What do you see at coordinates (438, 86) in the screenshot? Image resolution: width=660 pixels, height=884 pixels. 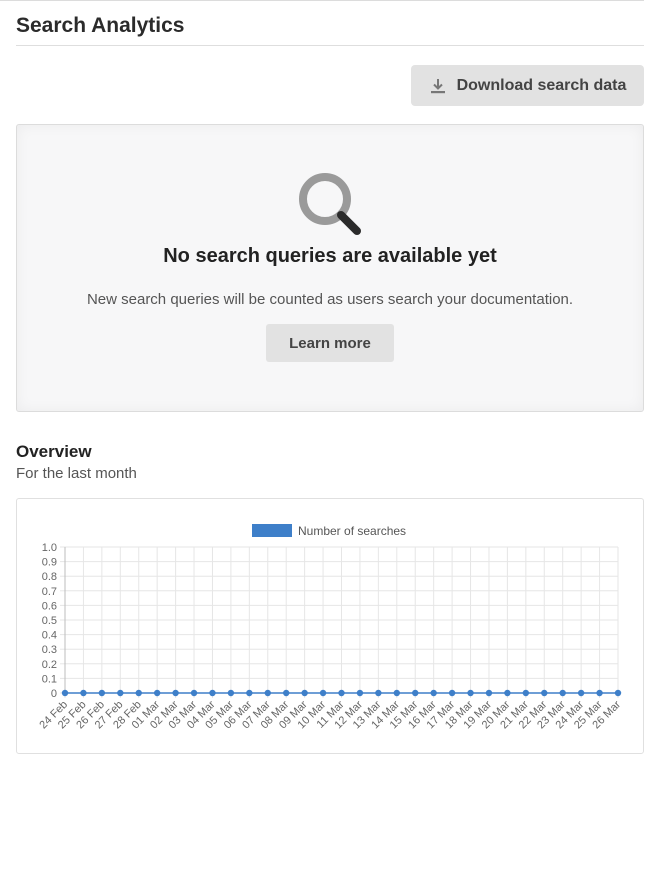 I see `download-icon` at bounding box center [438, 86].